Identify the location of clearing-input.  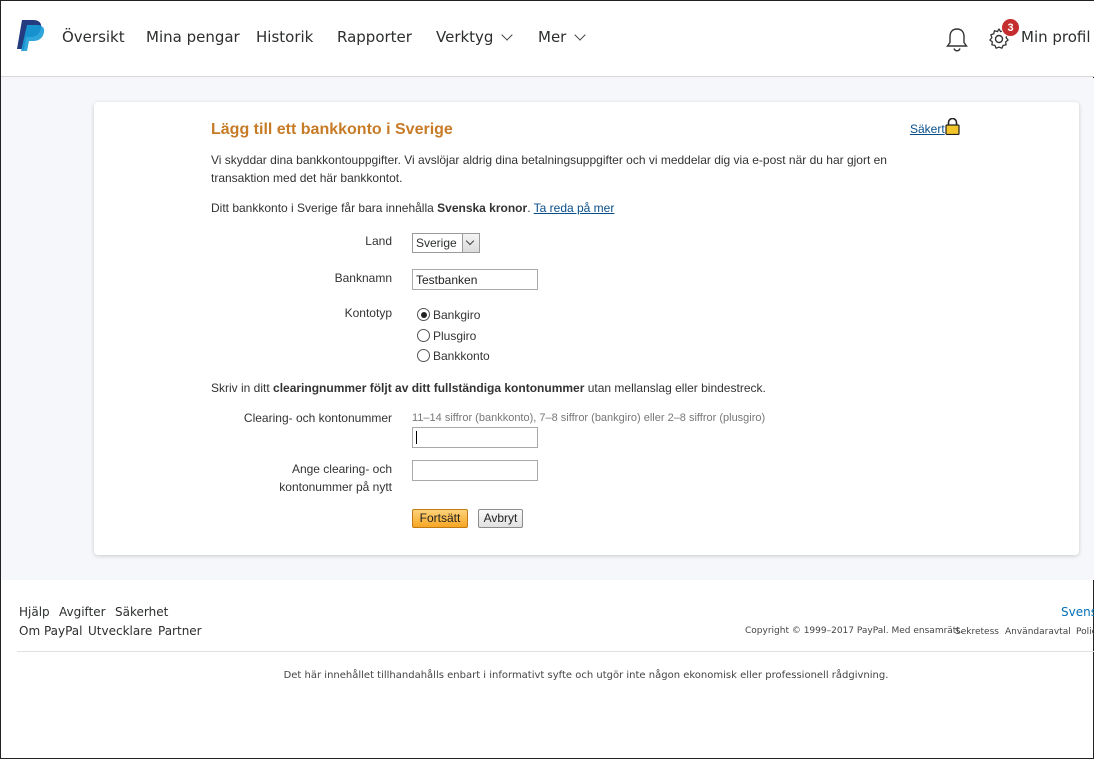
(475, 437).